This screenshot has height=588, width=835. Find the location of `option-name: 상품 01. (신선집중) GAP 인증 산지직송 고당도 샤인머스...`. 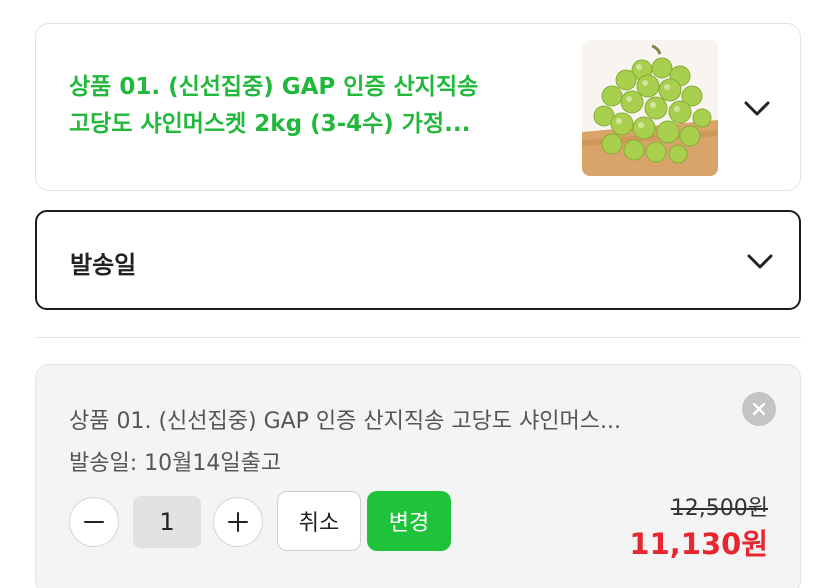

option-name: 상품 01. (신선집중) GAP 인증 산지직송 고당도 샤인머스... is located at coordinates (345, 421).